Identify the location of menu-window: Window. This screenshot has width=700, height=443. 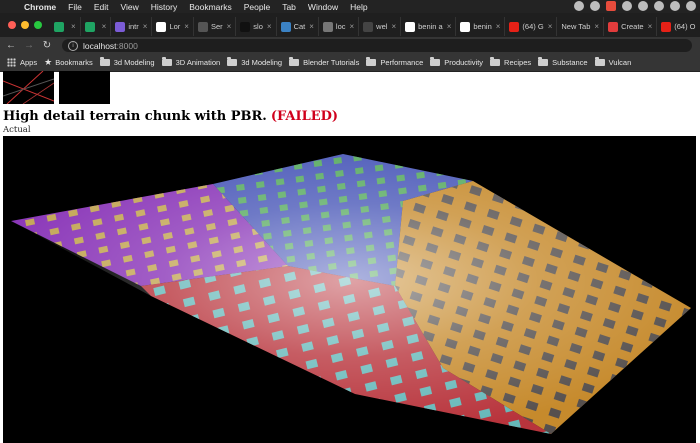
(323, 7).